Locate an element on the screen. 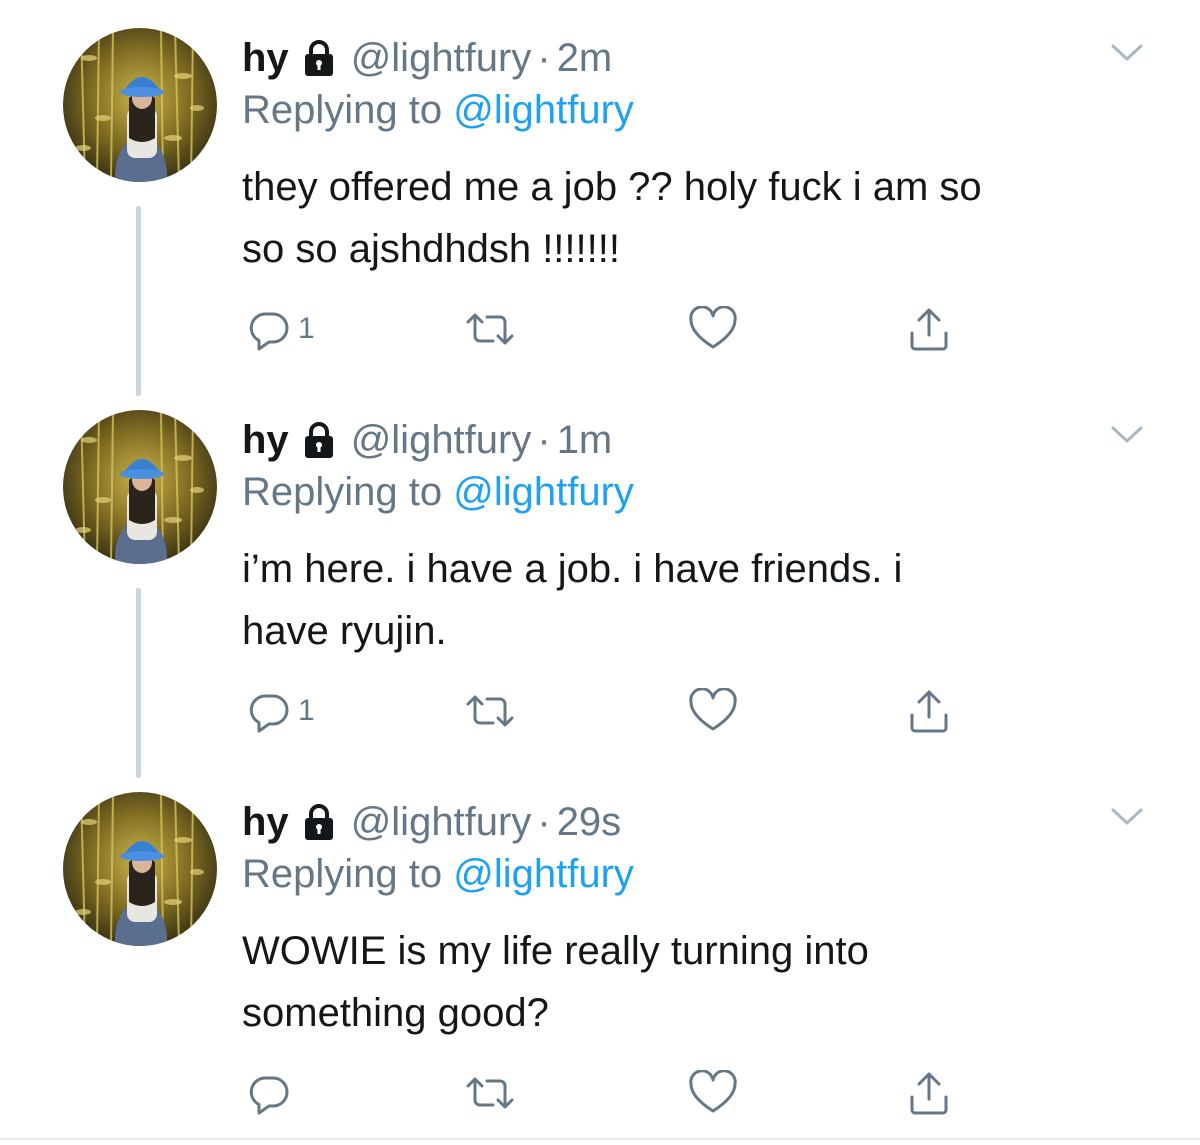 The height and width of the screenshot is (1145, 1200). timestamp: 1m is located at coordinates (585, 440).